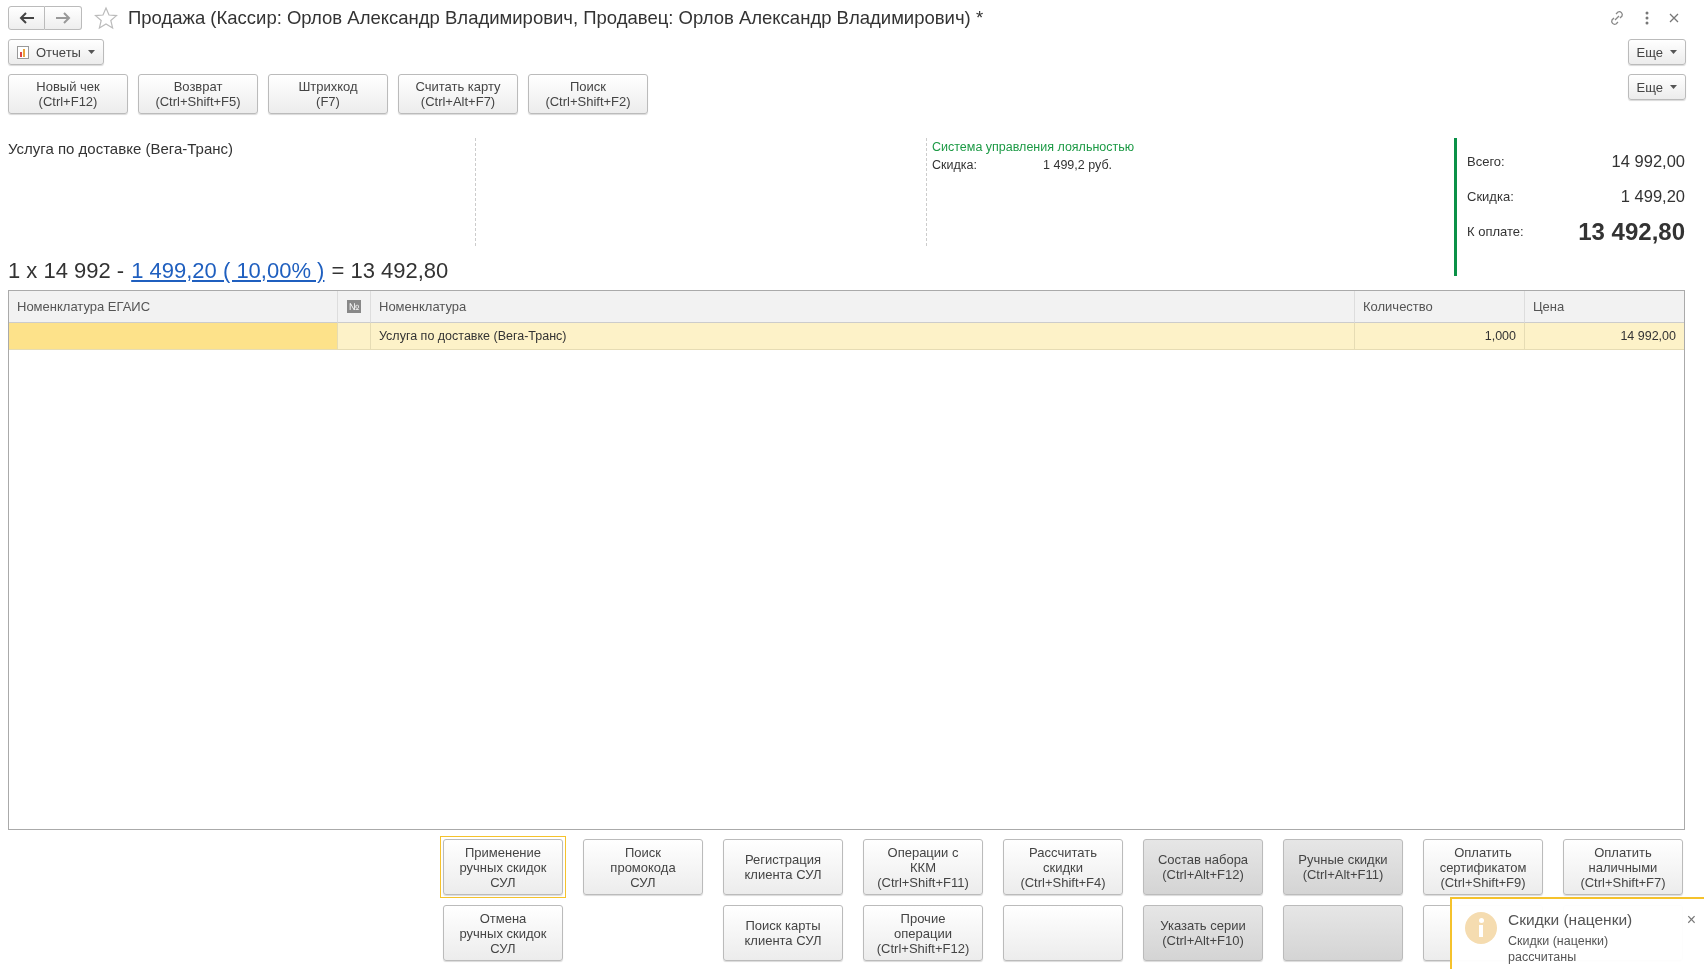 The image size is (1704, 969). I want to click on discount-link: 1 499,20 ( 10,00% ), so click(228, 271).